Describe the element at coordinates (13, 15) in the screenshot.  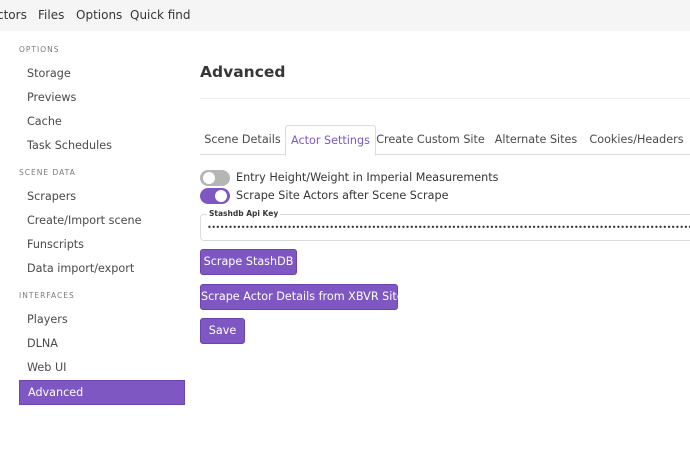
I see `nav-actors: ctors` at that location.